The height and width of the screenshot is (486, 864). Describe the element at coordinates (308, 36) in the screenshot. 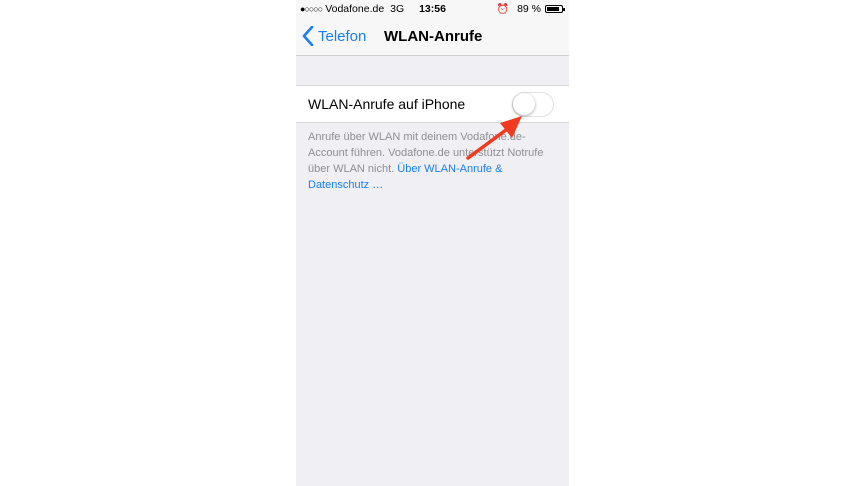

I see `chevron-left-icon` at that location.